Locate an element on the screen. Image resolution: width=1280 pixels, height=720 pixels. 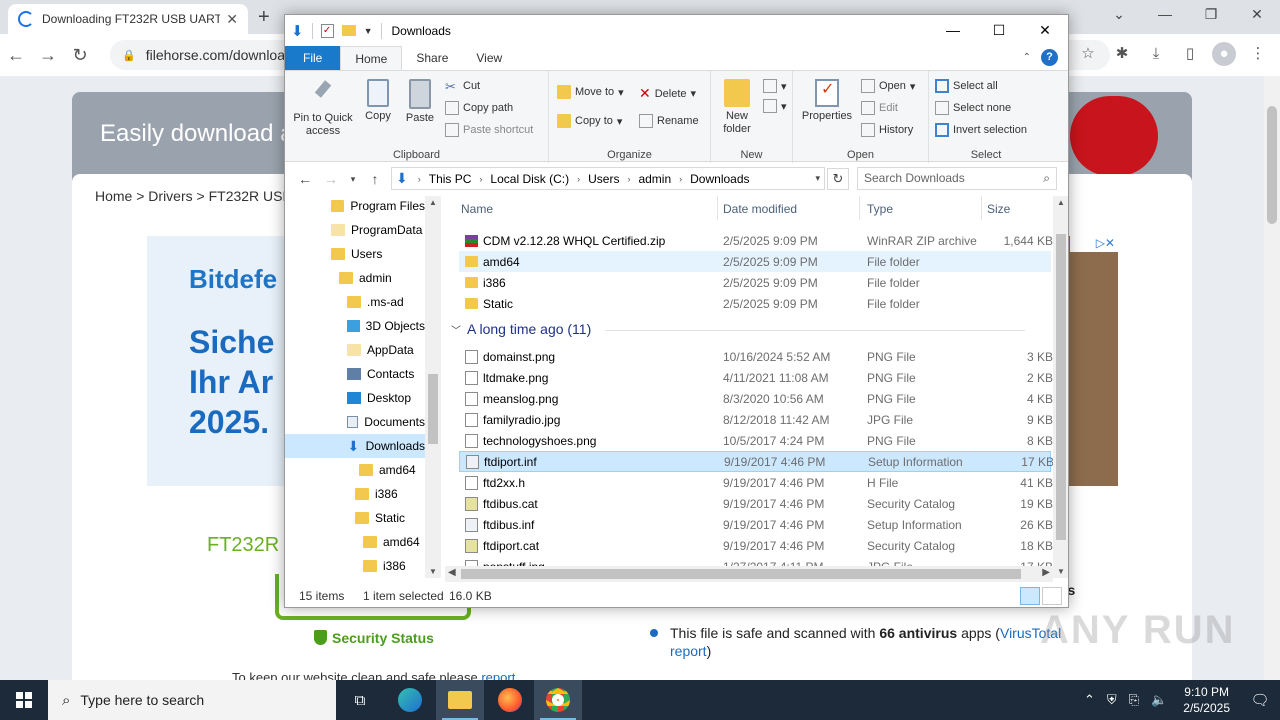
easy-access-button: ▾ is located at coordinates (775, 106).